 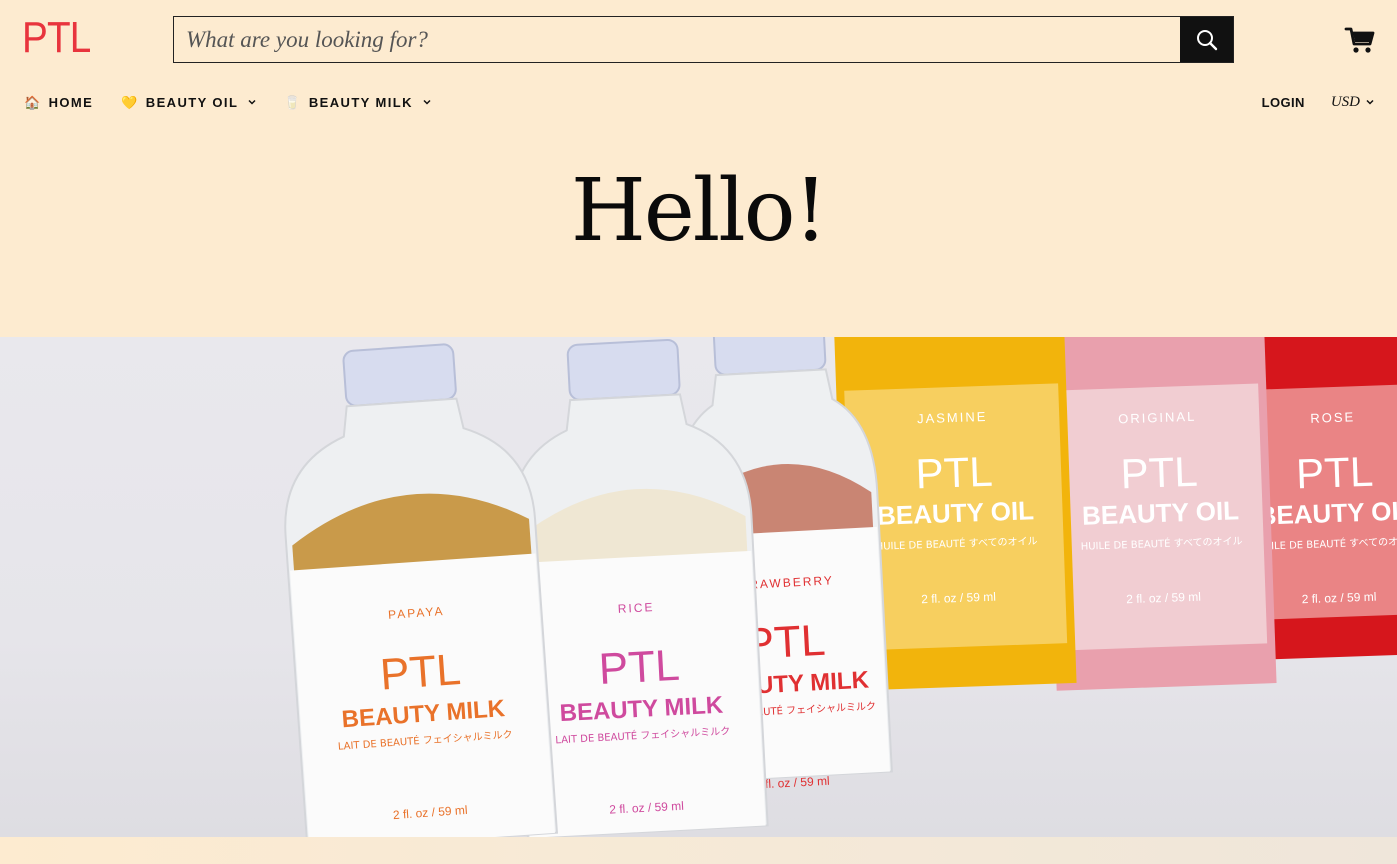 I want to click on bottle-flavor-label: JASMINE, so click(x=952, y=417).